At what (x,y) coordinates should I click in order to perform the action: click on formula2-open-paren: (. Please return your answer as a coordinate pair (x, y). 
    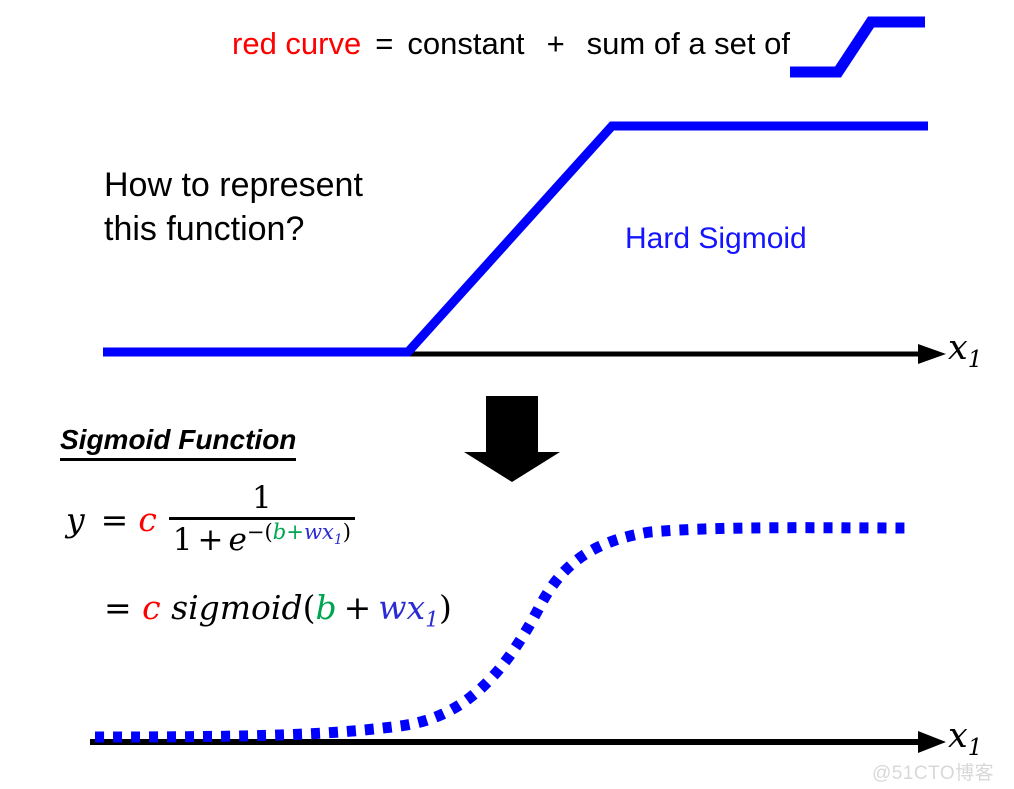
    Looking at the image, I should click on (309, 607).